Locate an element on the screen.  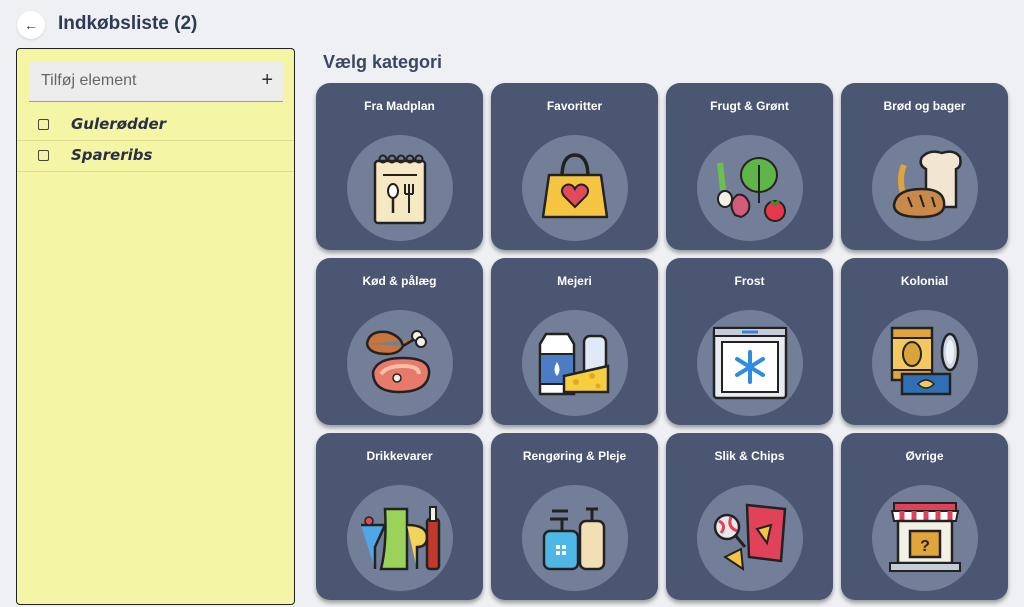
item-label: Spareribs is located at coordinates (112, 155).